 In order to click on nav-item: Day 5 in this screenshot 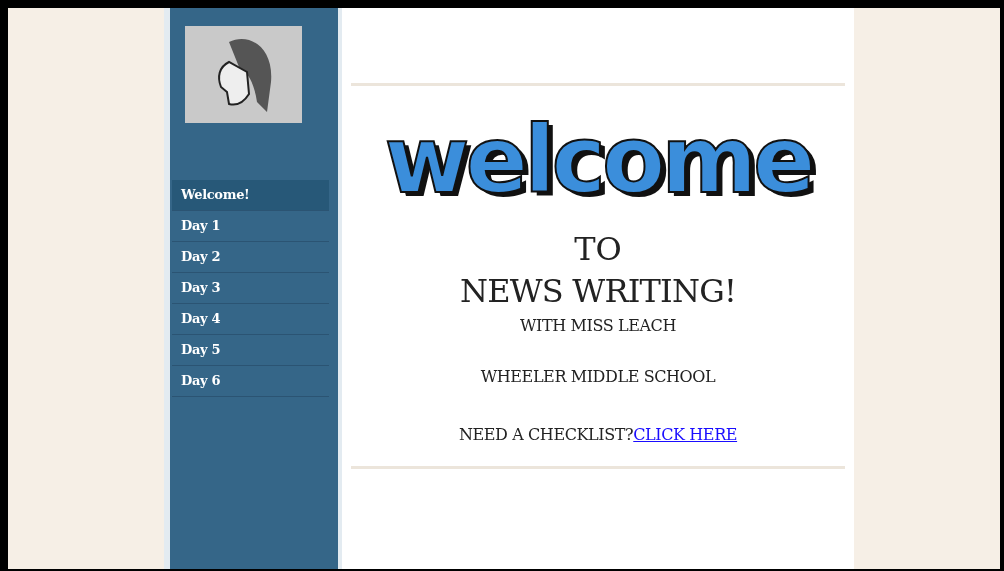, I will do `click(250, 350)`.